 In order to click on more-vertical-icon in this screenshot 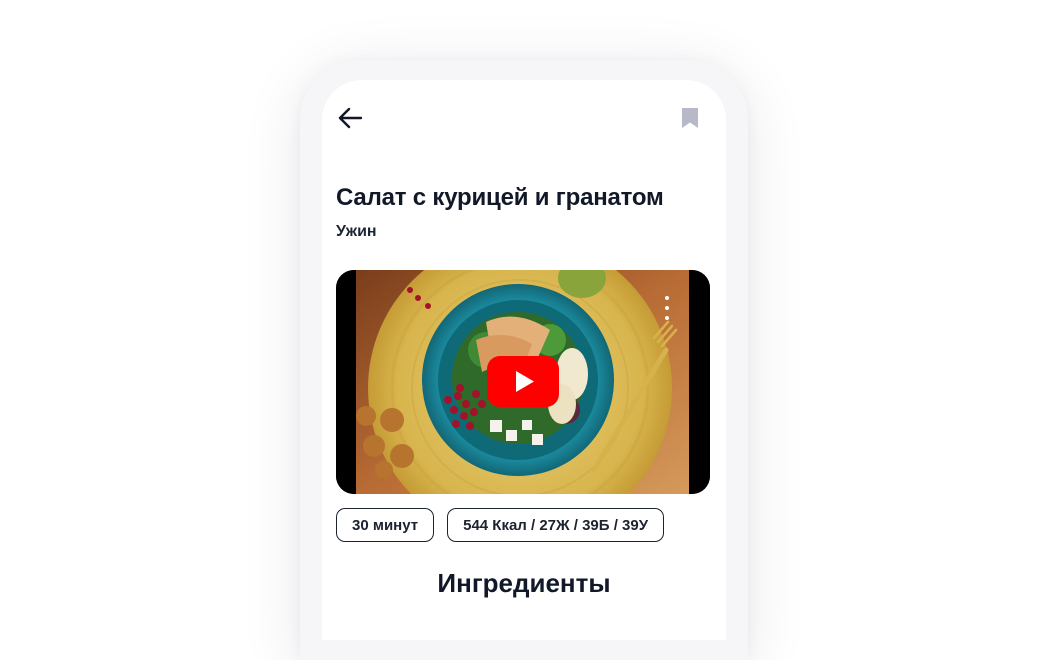, I will do `click(667, 298)`.